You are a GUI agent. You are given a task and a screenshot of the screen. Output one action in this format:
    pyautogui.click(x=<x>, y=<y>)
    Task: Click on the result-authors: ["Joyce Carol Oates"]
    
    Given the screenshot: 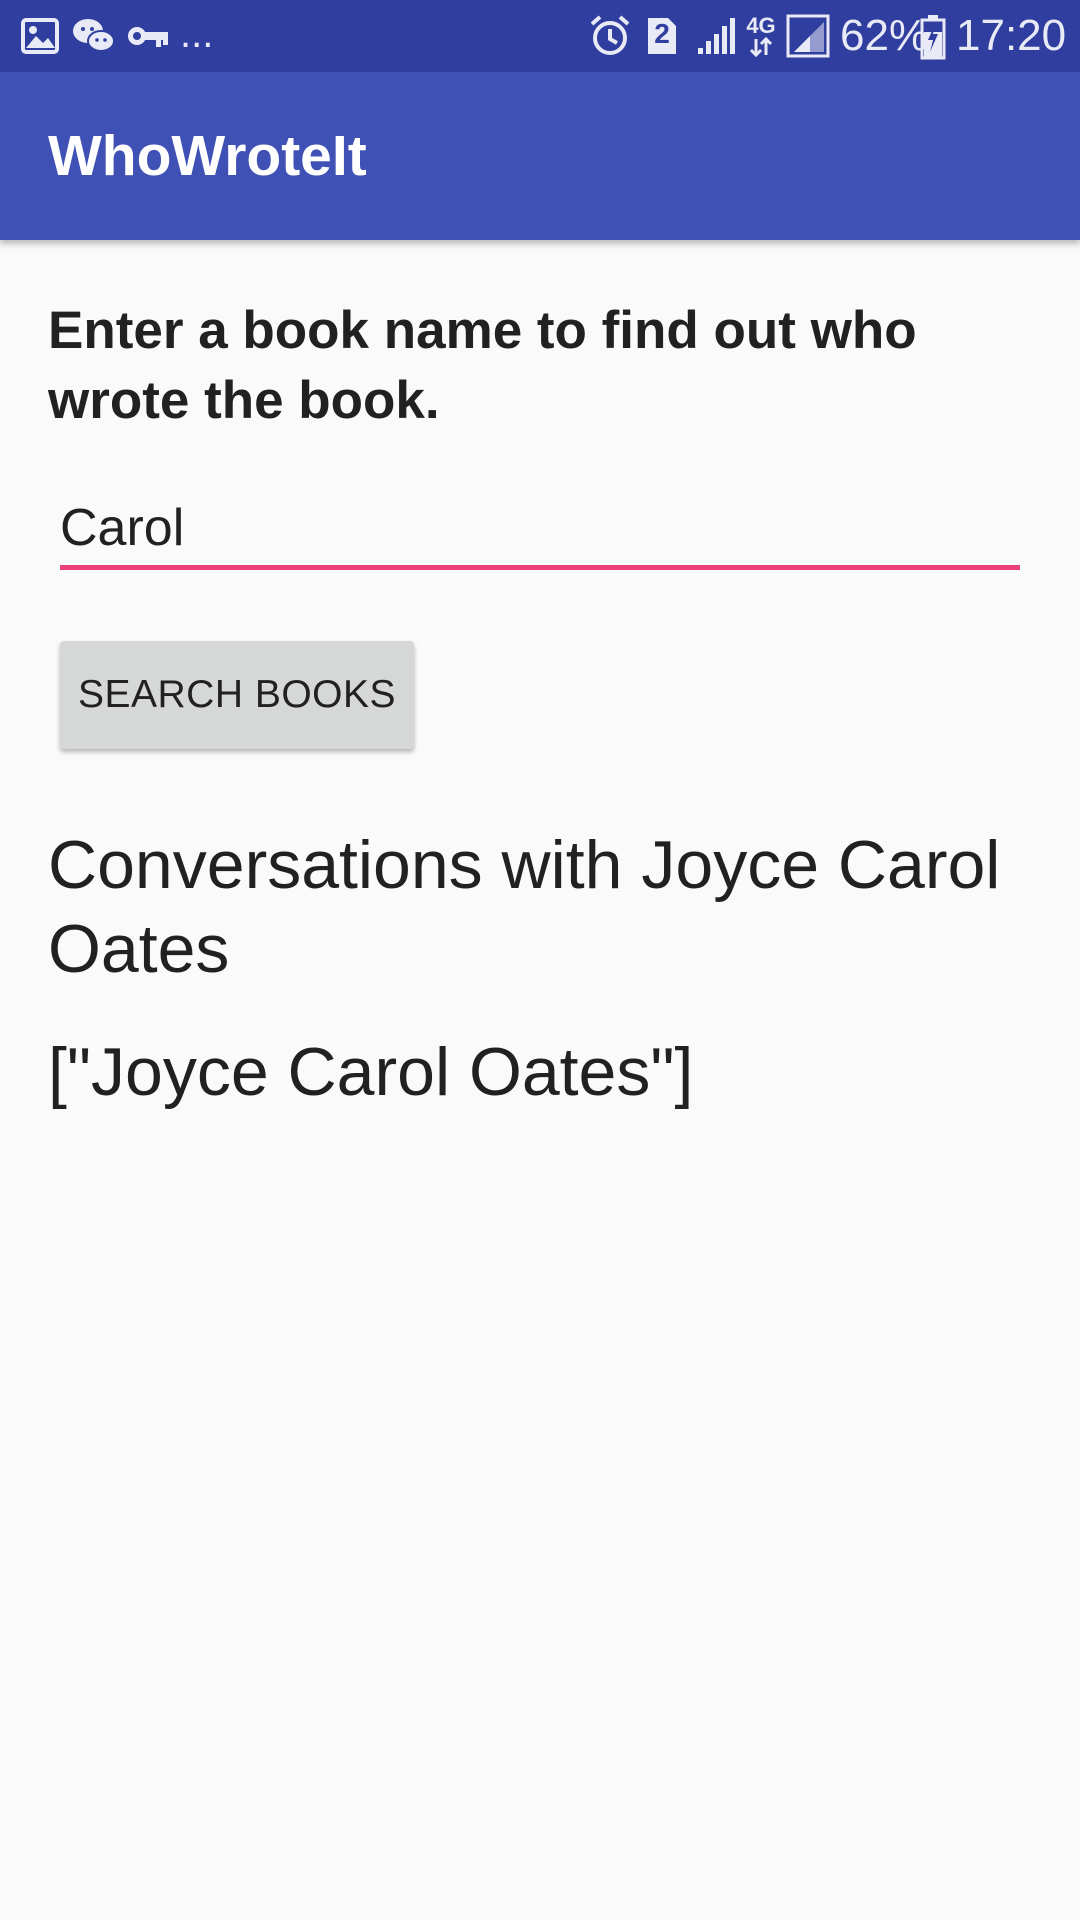 What is the action you would take?
    pyautogui.click(x=371, y=1072)
    